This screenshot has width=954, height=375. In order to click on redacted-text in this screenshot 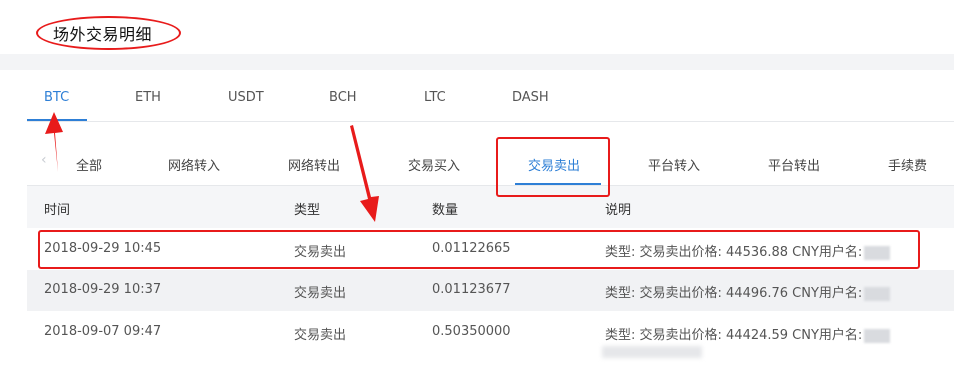, I will do `click(652, 352)`.